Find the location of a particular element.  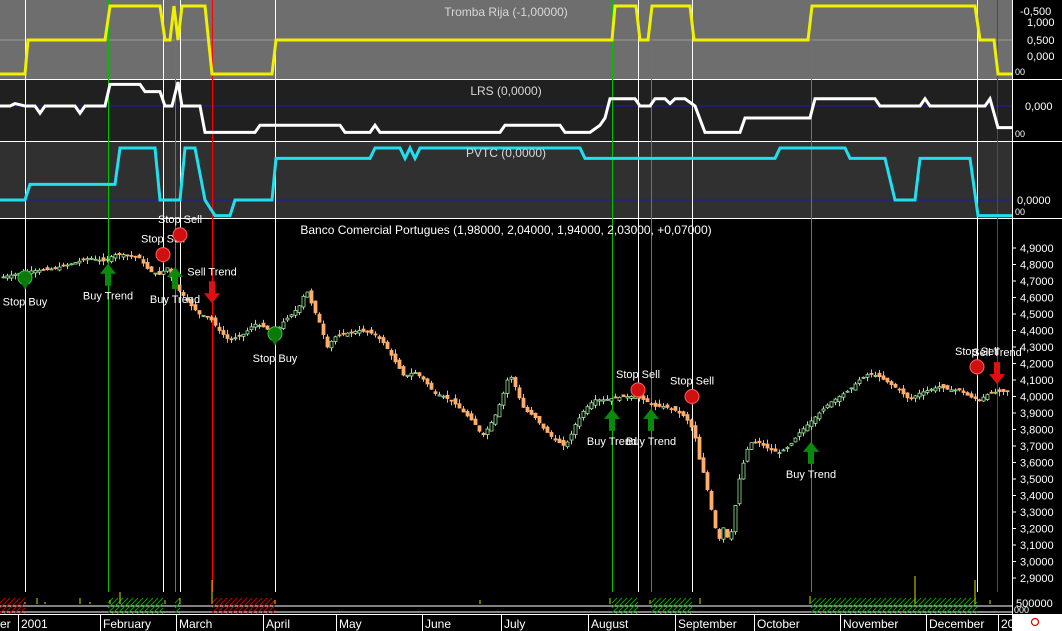

tromba-title: Tromba Rija (-1,00000) is located at coordinates (506, 12).